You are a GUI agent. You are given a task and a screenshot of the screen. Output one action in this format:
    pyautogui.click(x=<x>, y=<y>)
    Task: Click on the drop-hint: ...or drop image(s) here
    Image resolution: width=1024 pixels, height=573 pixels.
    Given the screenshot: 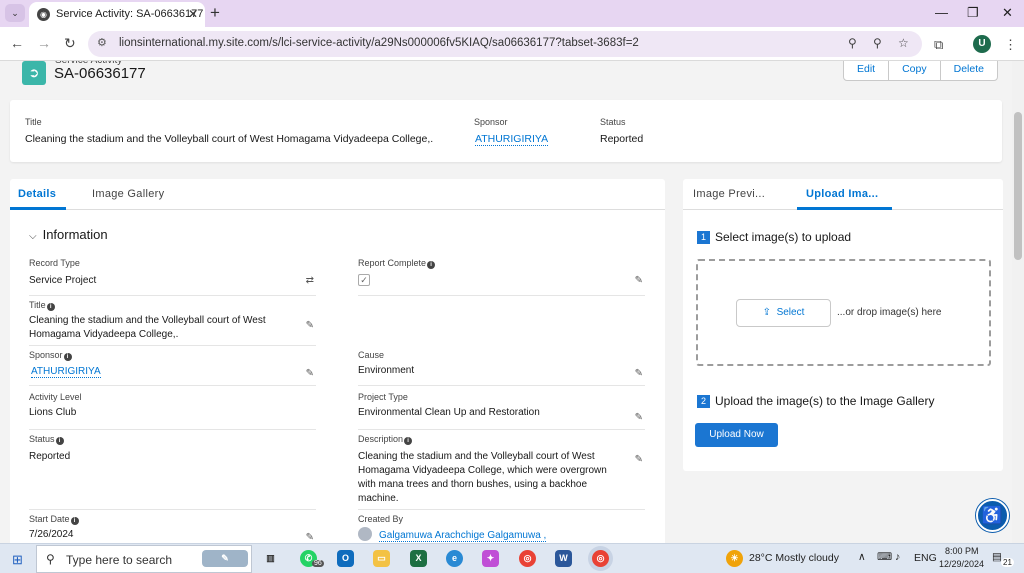 What is the action you would take?
    pyautogui.click(x=889, y=312)
    